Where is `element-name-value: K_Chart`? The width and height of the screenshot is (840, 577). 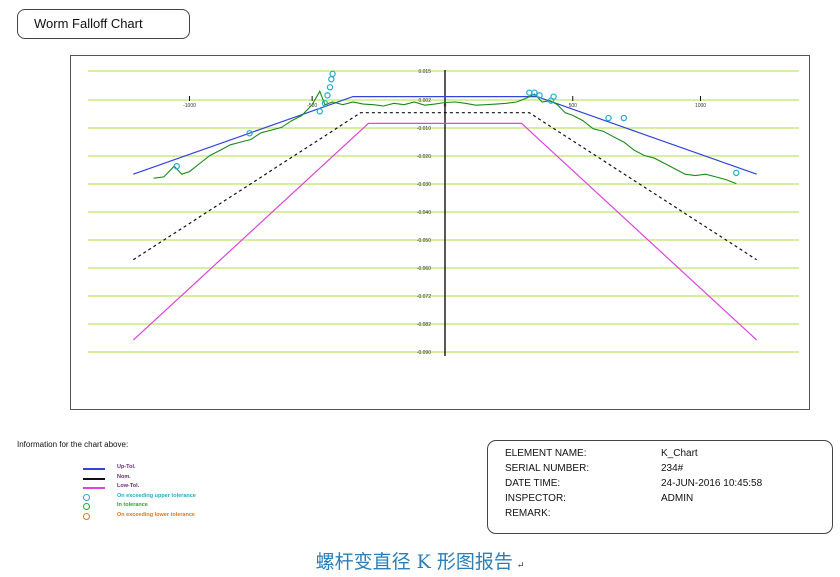
element-name-value: K_Chart is located at coordinates (679, 453).